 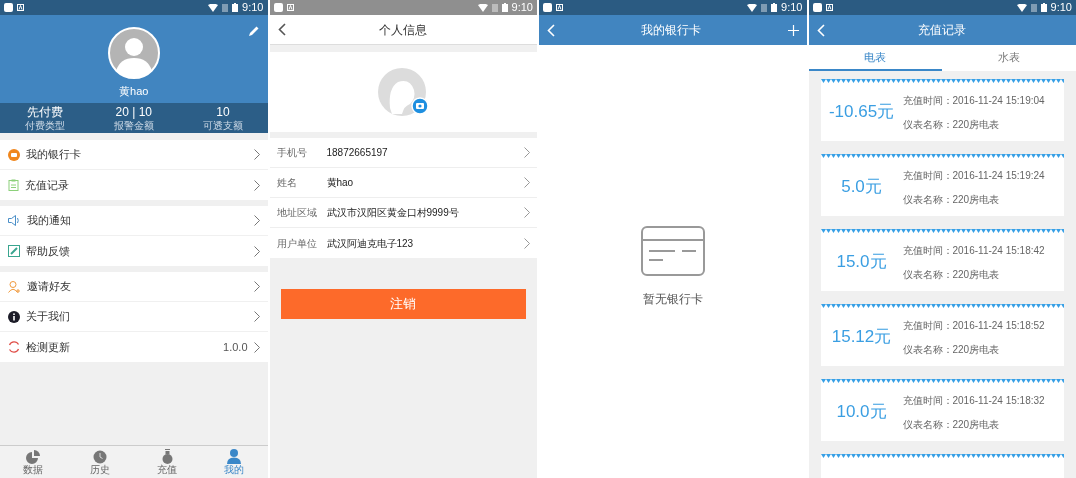 I want to click on amount-text: 5.0元, so click(x=861, y=187).